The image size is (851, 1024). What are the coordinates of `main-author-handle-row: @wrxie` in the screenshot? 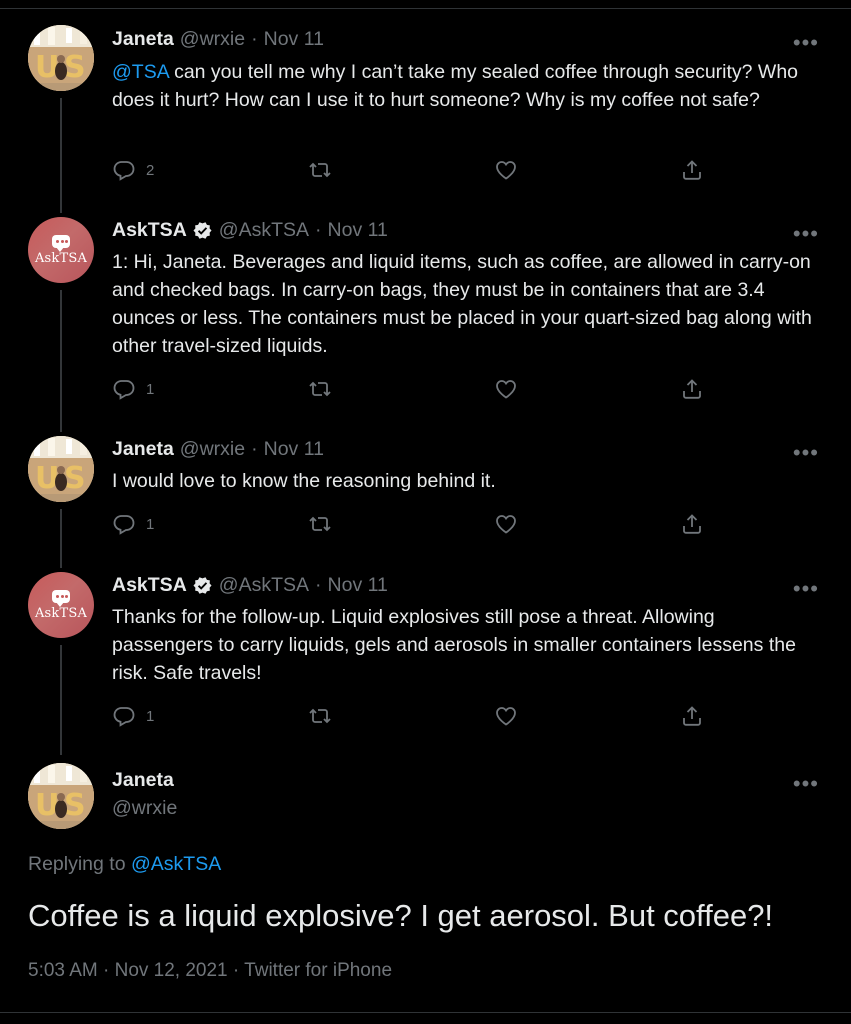 It's located at (144, 808).